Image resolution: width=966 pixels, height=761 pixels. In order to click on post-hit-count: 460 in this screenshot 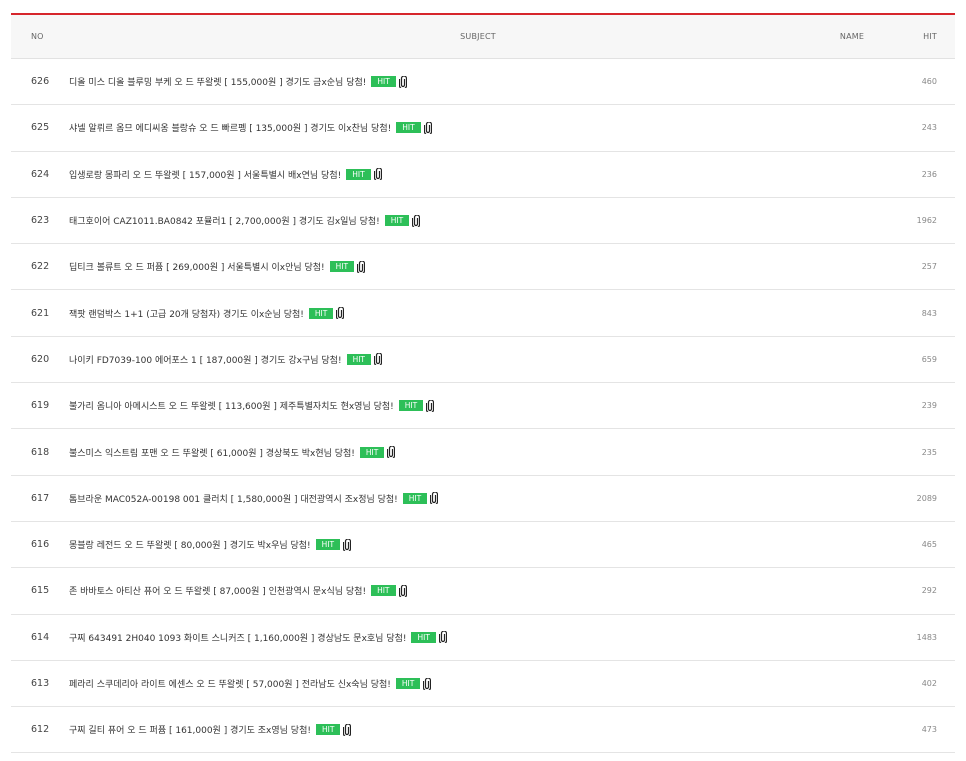, I will do `click(929, 82)`.